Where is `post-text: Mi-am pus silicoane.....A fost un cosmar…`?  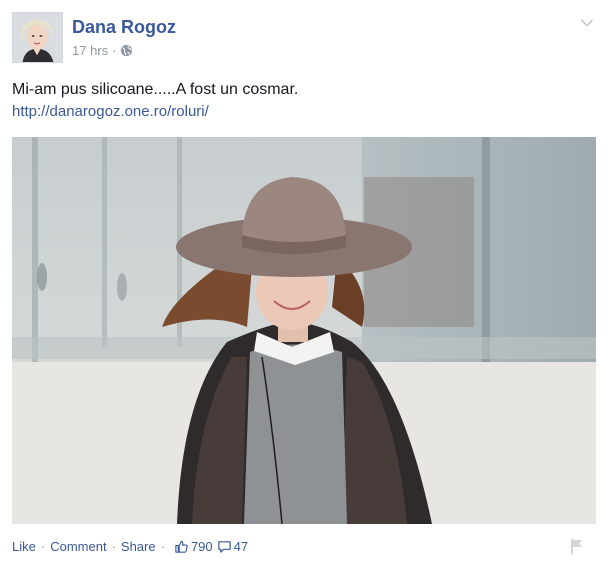
post-text: Mi-am pus silicoane.....A fost un cosmar… is located at coordinates (155, 89).